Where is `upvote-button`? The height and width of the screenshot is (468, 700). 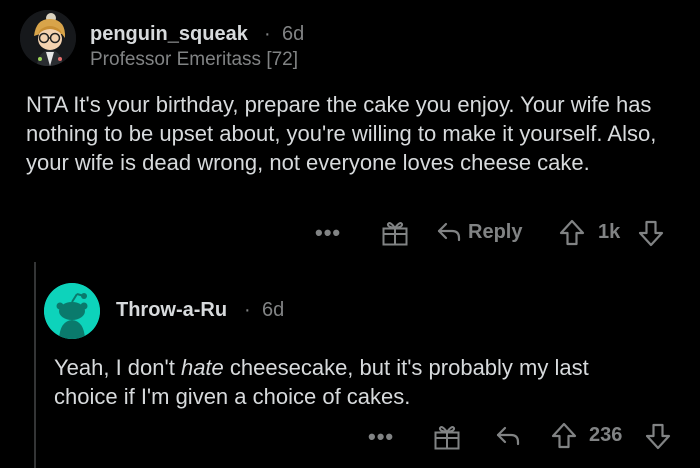
upvote-button is located at coordinates (572, 232).